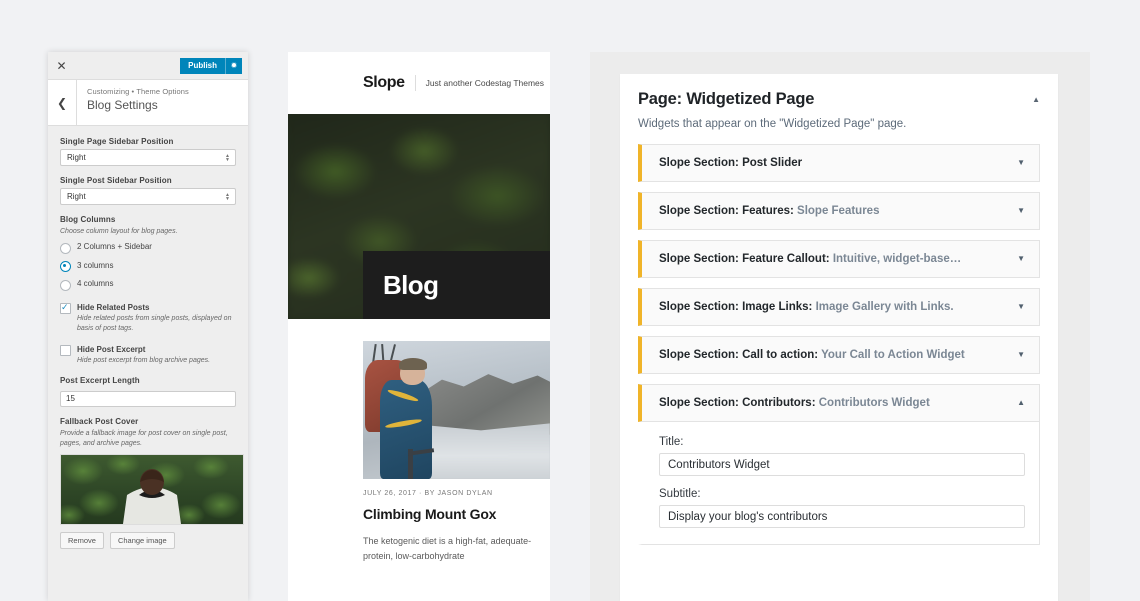  What do you see at coordinates (415, 83) in the screenshot?
I see `header-divider` at bounding box center [415, 83].